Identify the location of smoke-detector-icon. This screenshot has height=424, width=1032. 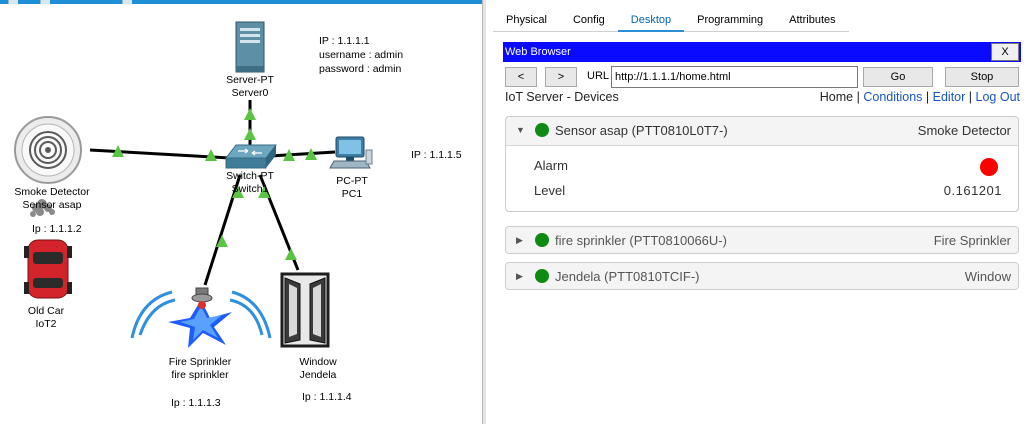
(48, 150).